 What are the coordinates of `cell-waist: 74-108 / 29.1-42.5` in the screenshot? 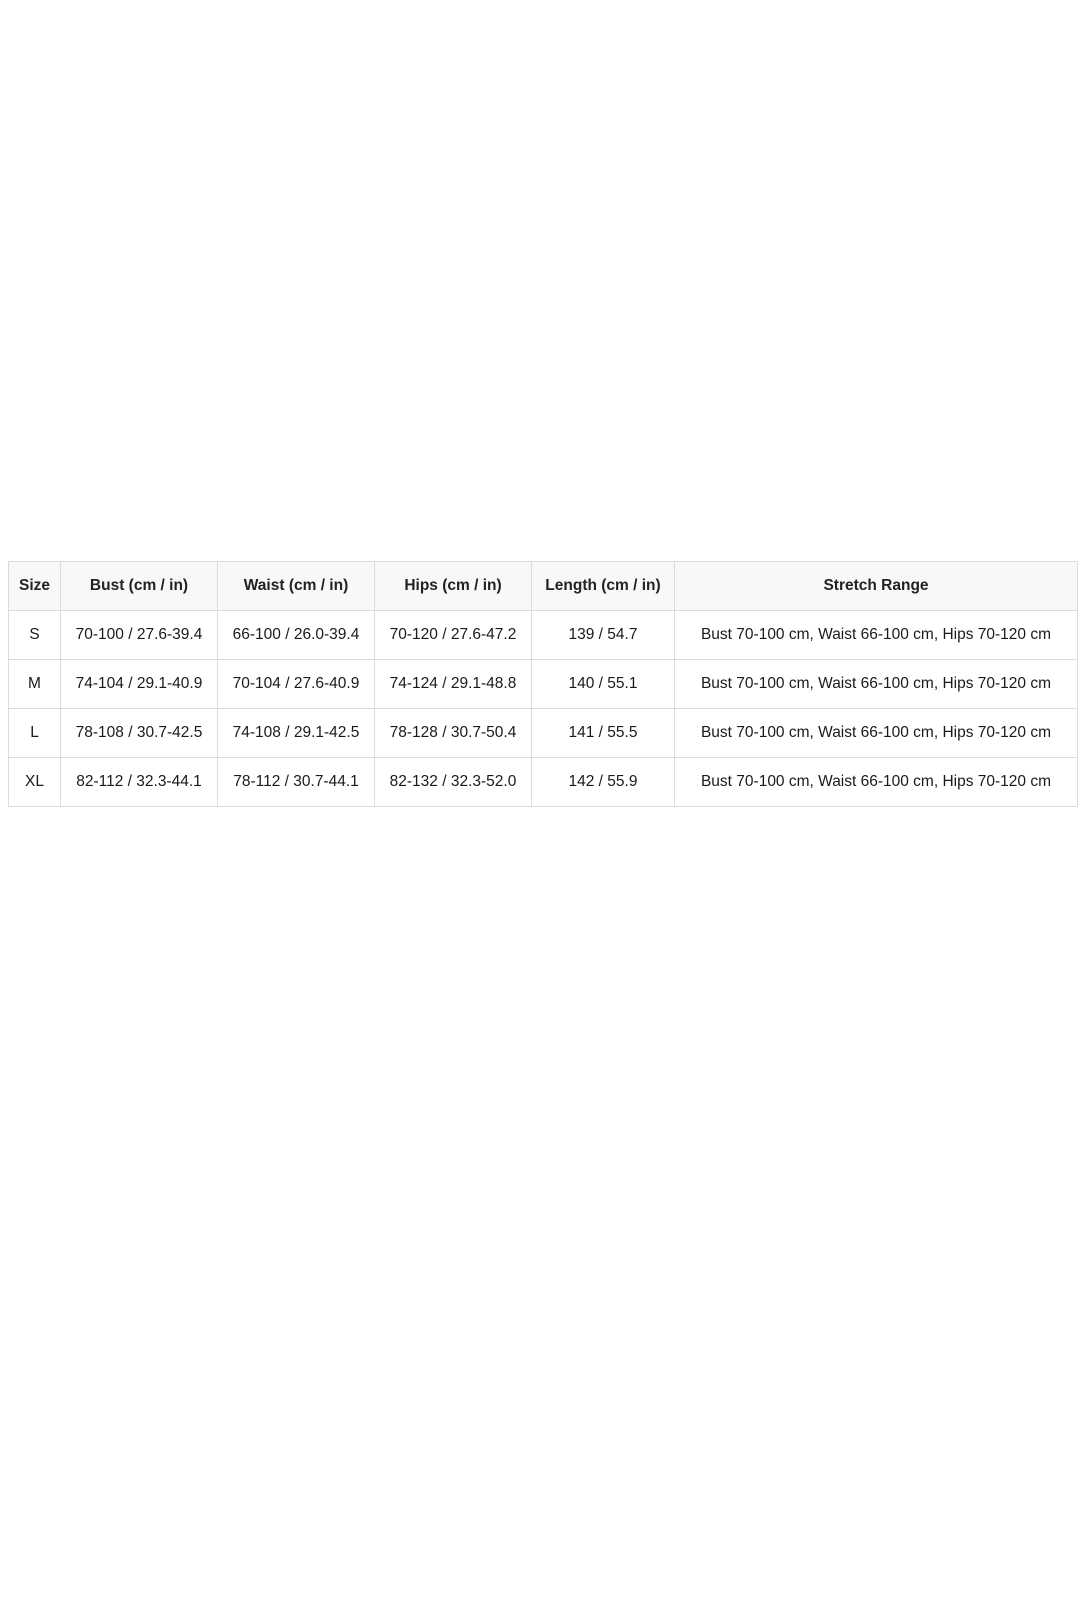 It's located at (296, 733).